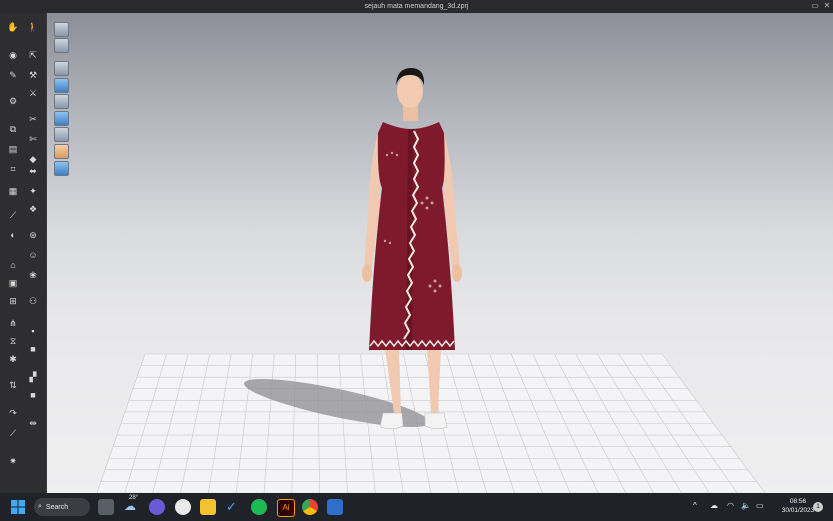 This screenshot has width=833, height=521. What do you see at coordinates (827, 6) in the screenshot?
I see `close-icon: ✕` at bounding box center [827, 6].